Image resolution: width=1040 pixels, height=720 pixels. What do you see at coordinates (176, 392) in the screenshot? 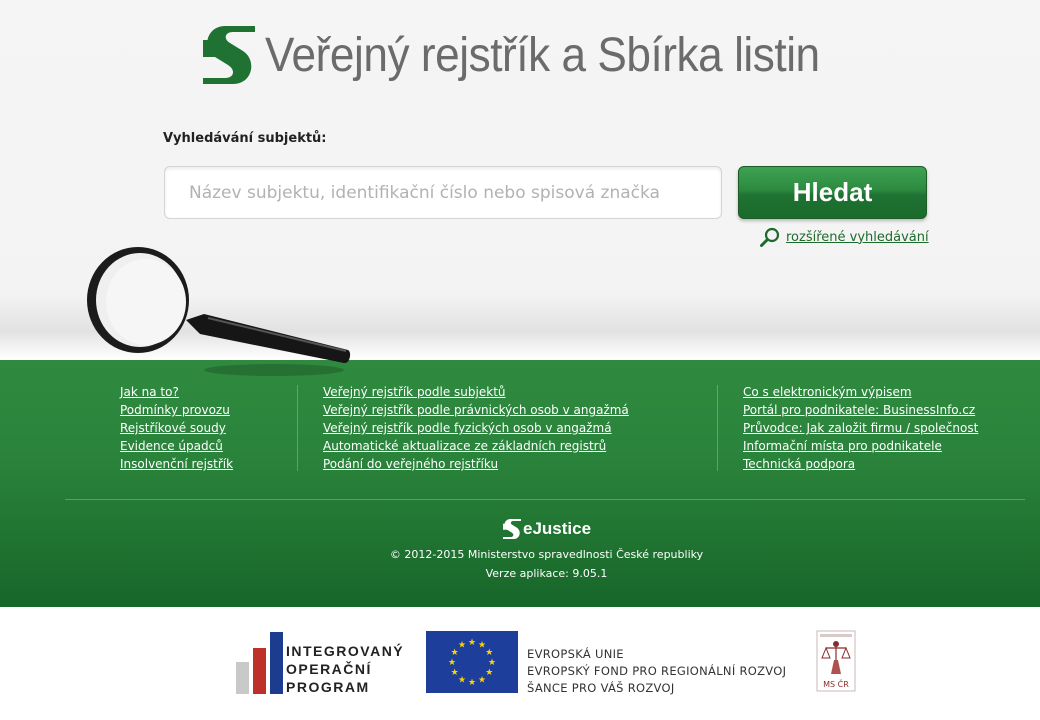
I see `footer-link: Jak na to?` at bounding box center [176, 392].